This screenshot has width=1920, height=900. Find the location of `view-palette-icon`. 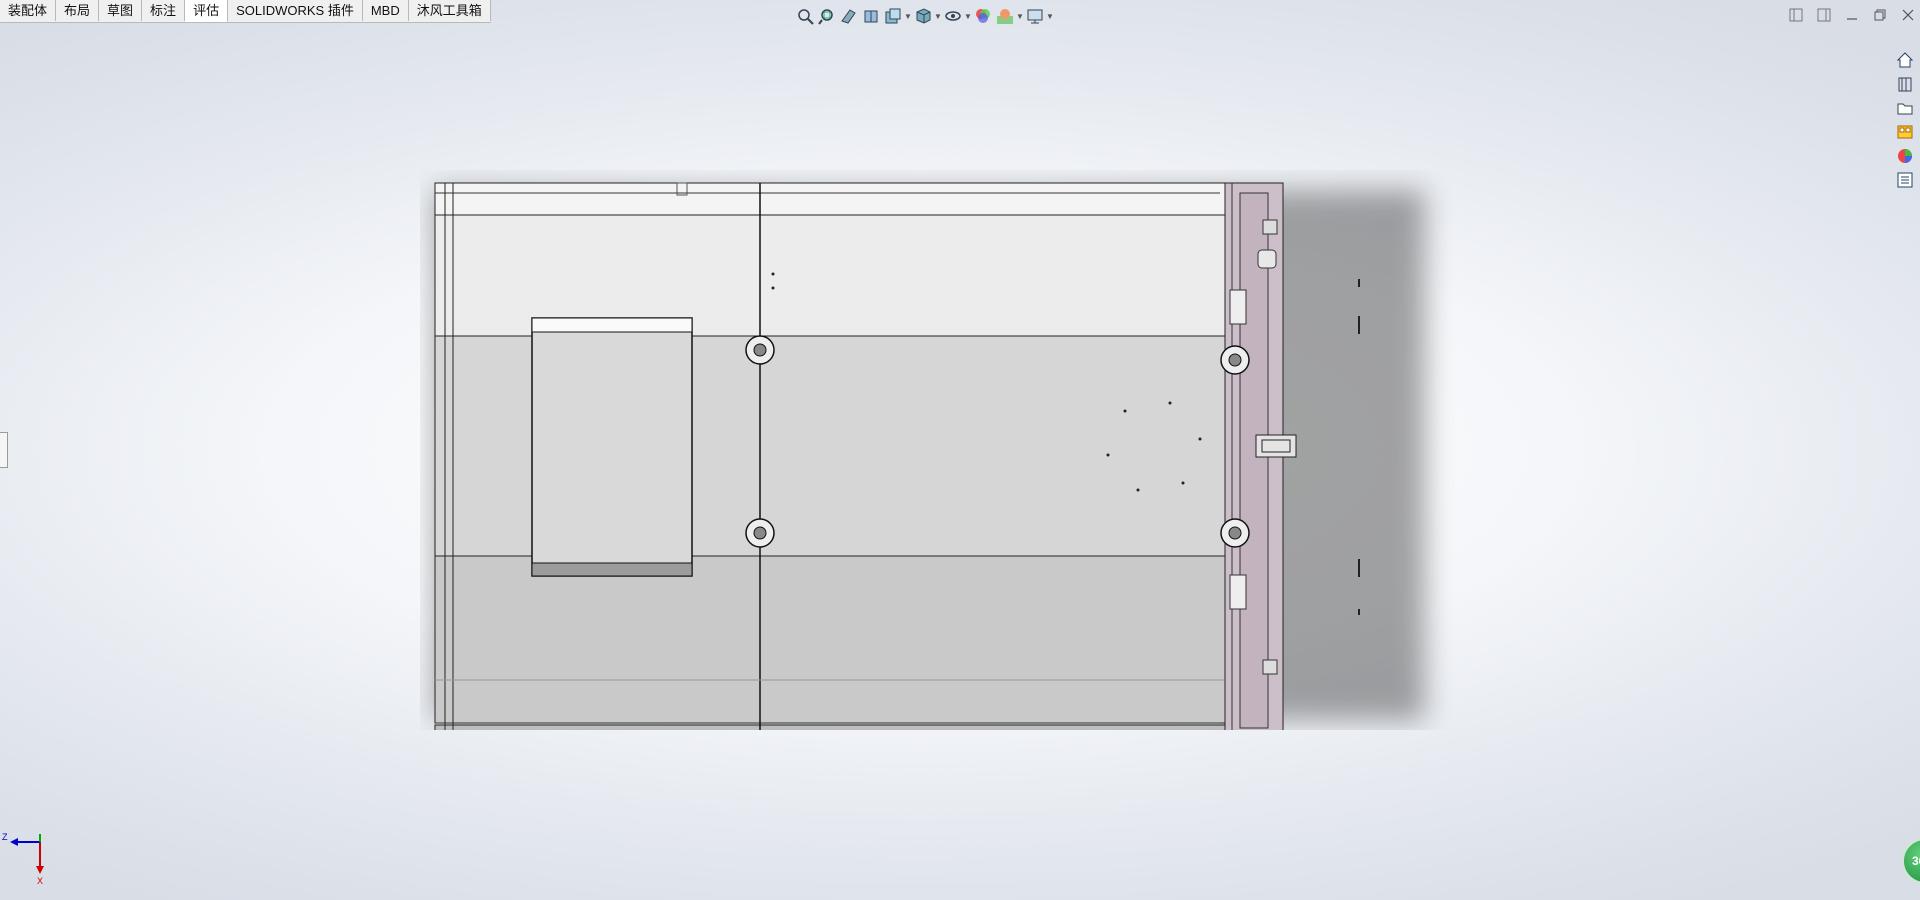

view-palette-icon is located at coordinates (1905, 132).